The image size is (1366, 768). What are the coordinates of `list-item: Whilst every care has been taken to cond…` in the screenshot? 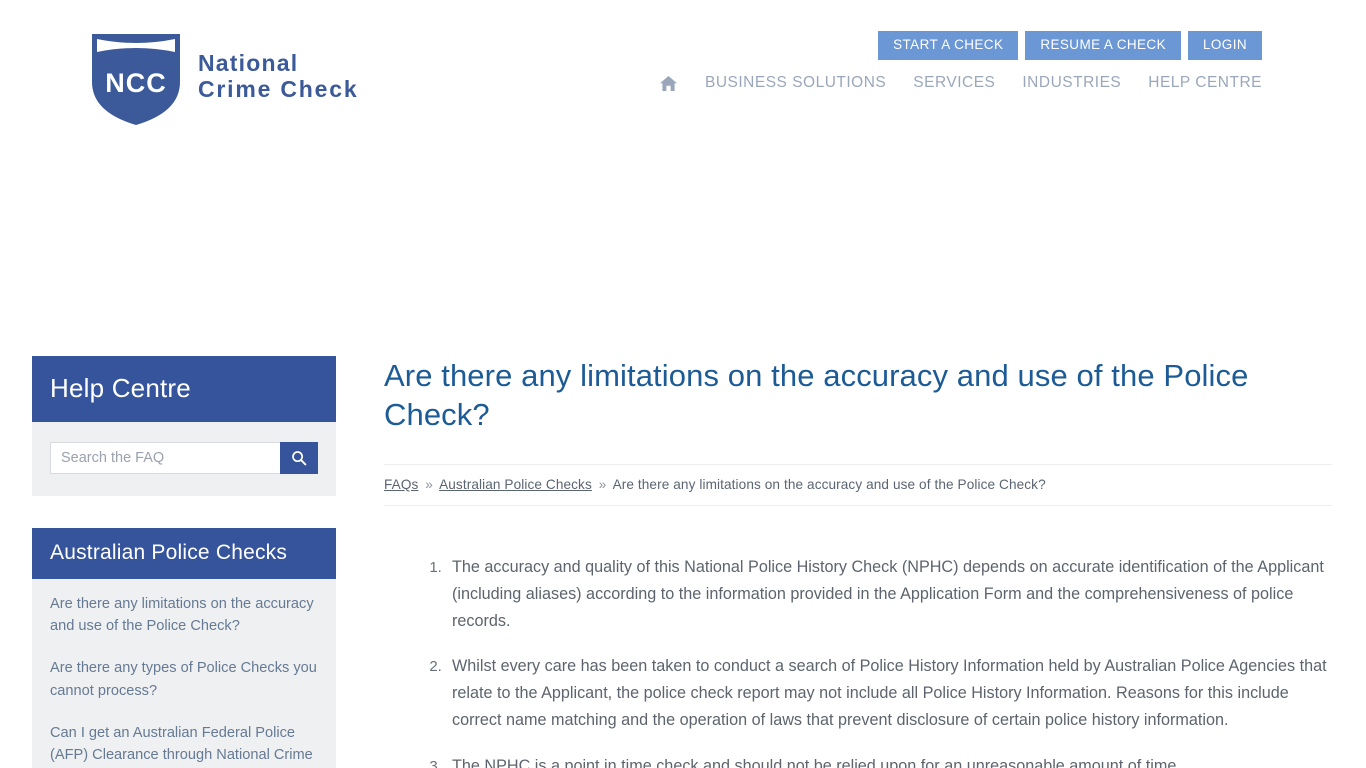 It's located at (889, 693).